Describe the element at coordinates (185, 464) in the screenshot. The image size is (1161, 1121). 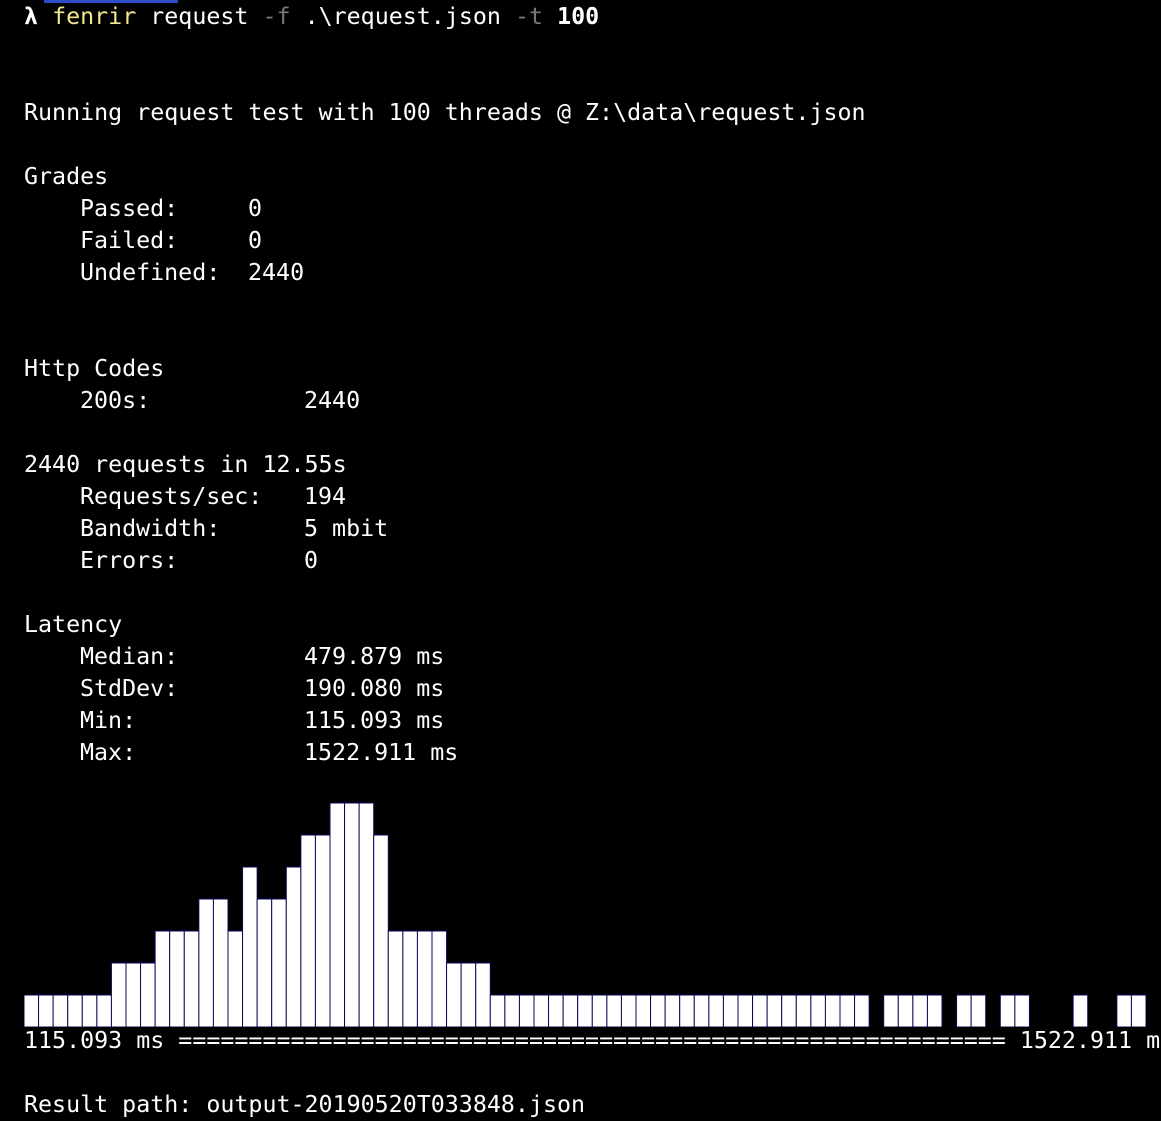
I see `requests-summary: 2440 requests in 12.55s` at that location.